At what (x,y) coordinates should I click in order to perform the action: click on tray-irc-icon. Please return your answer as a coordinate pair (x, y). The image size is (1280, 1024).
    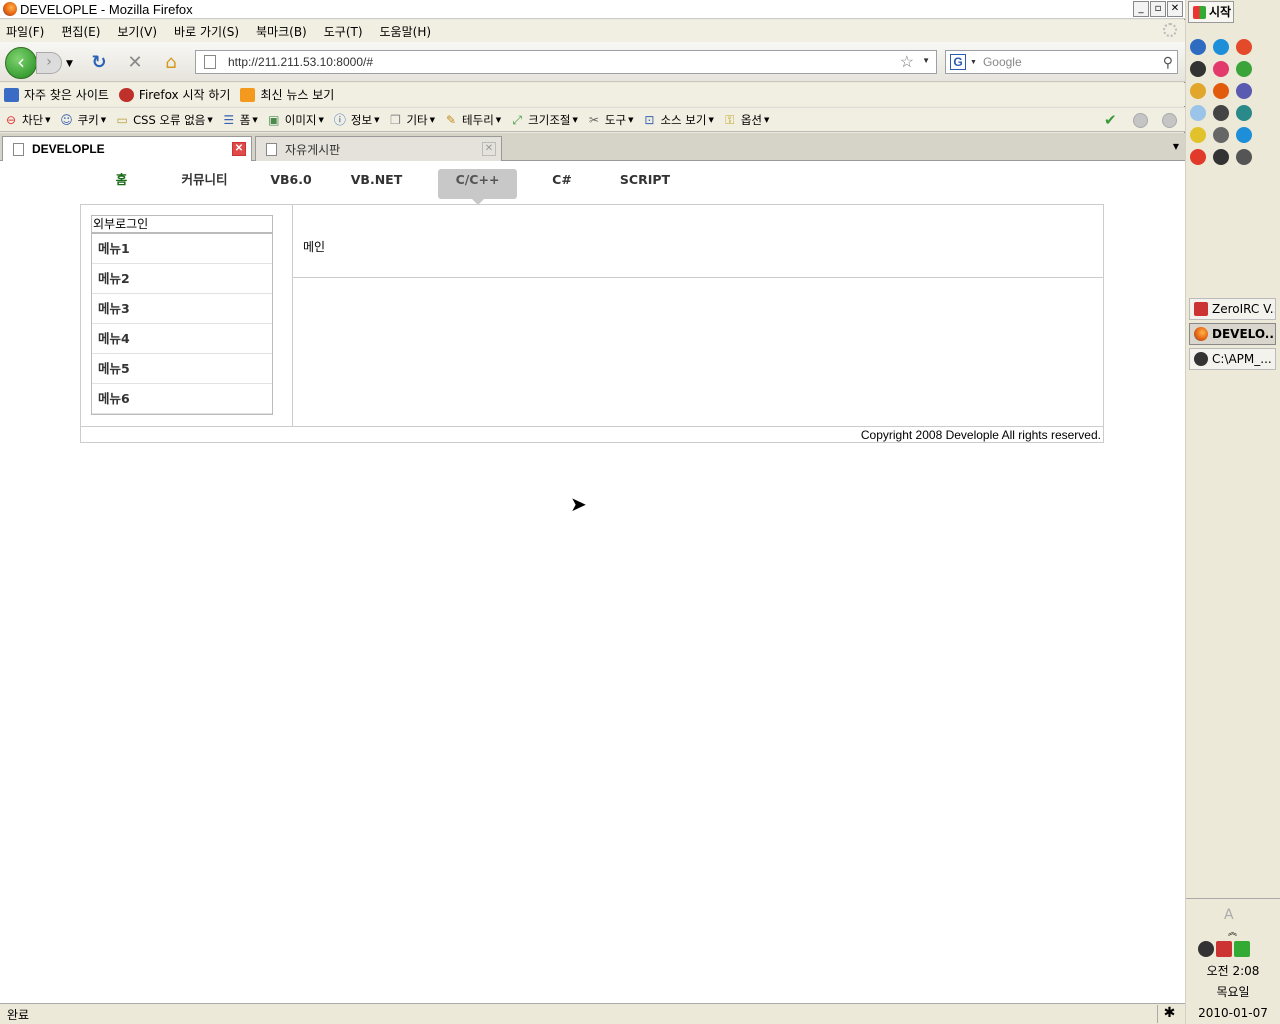
    Looking at the image, I should click on (1224, 949).